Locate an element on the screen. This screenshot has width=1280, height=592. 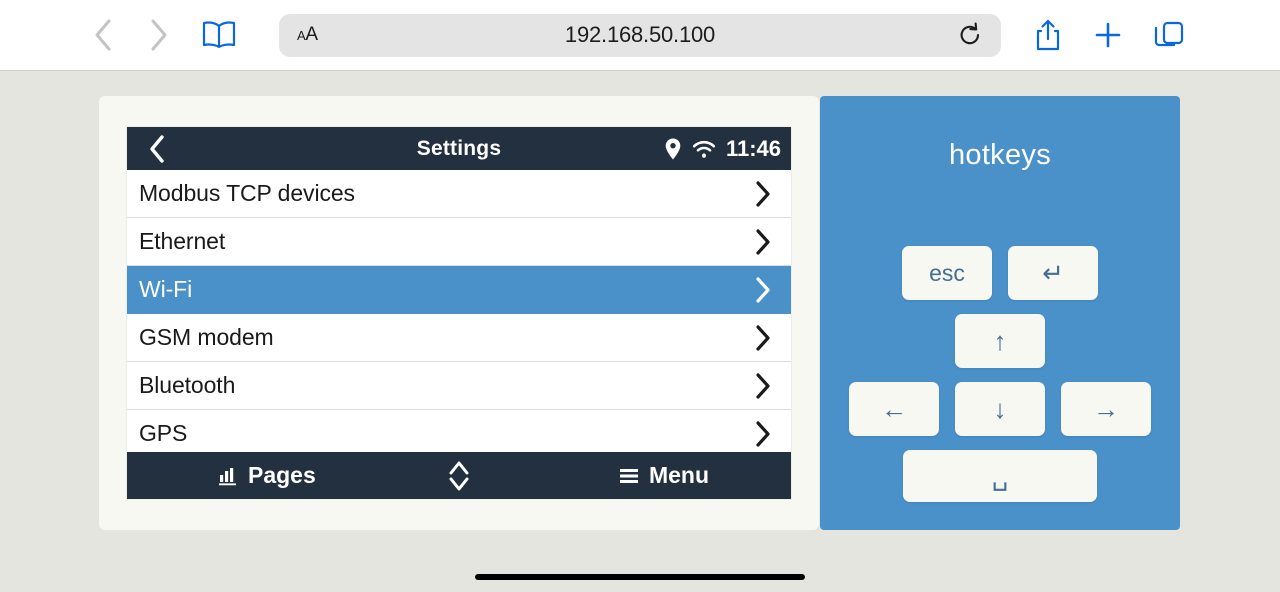
arrow-right-icon: → is located at coordinates (1106, 409).